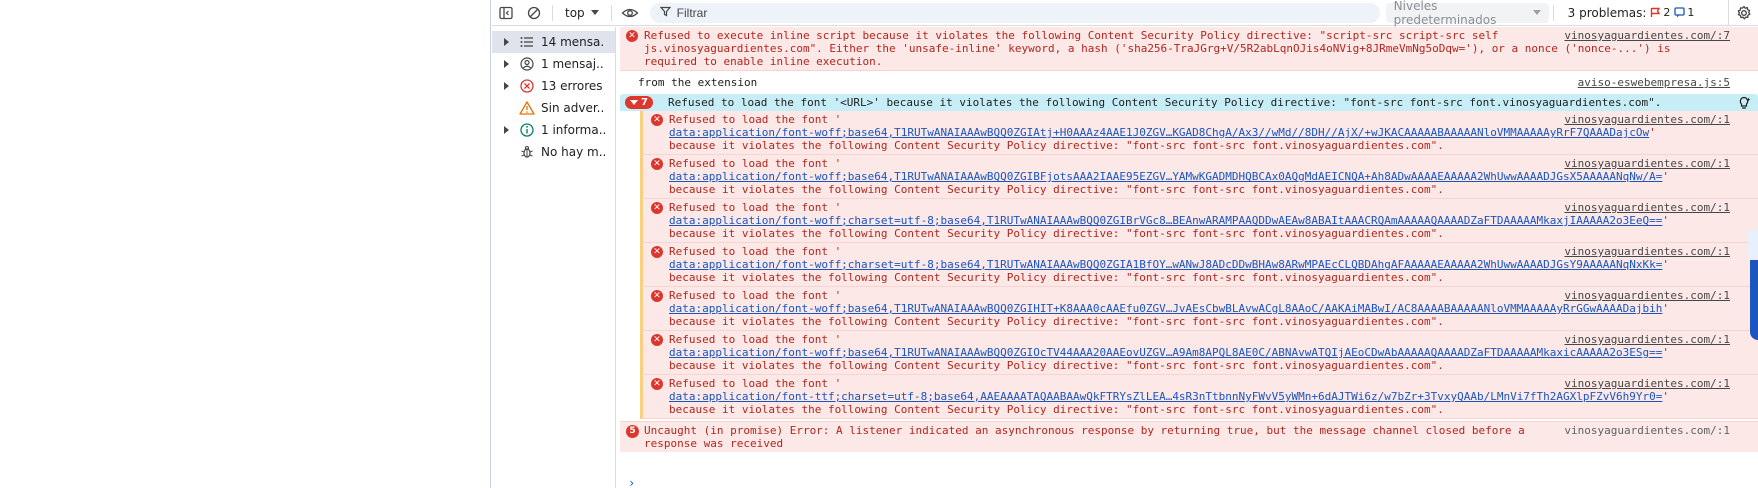  Describe the element at coordinates (634, 102) in the screenshot. I see `collapse-triangle-icon` at that location.